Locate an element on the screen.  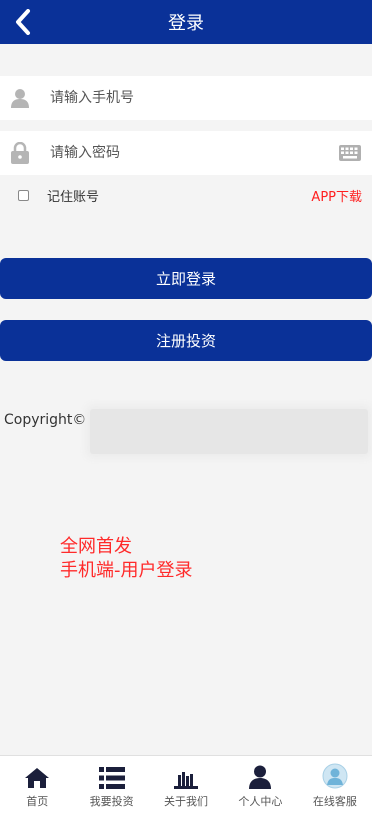
support-avatar-icon is located at coordinates (335, 776).